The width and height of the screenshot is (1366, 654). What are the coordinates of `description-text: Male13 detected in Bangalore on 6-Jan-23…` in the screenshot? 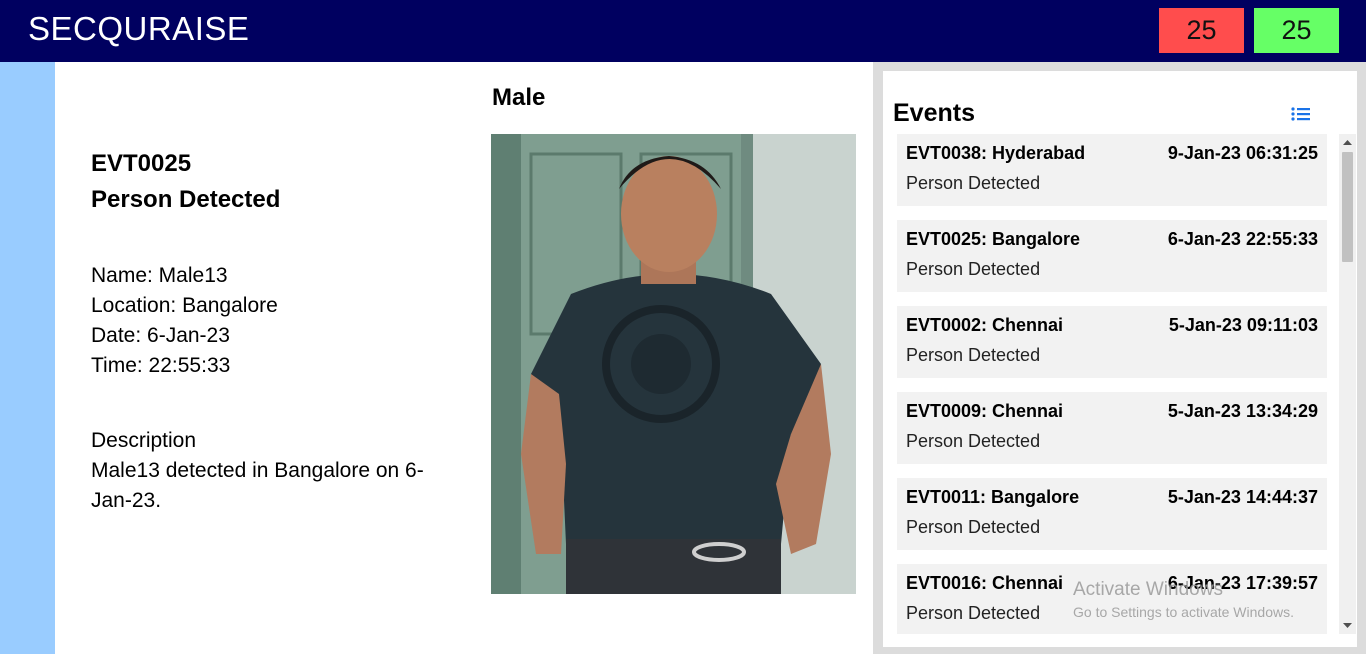 It's located at (257, 485).